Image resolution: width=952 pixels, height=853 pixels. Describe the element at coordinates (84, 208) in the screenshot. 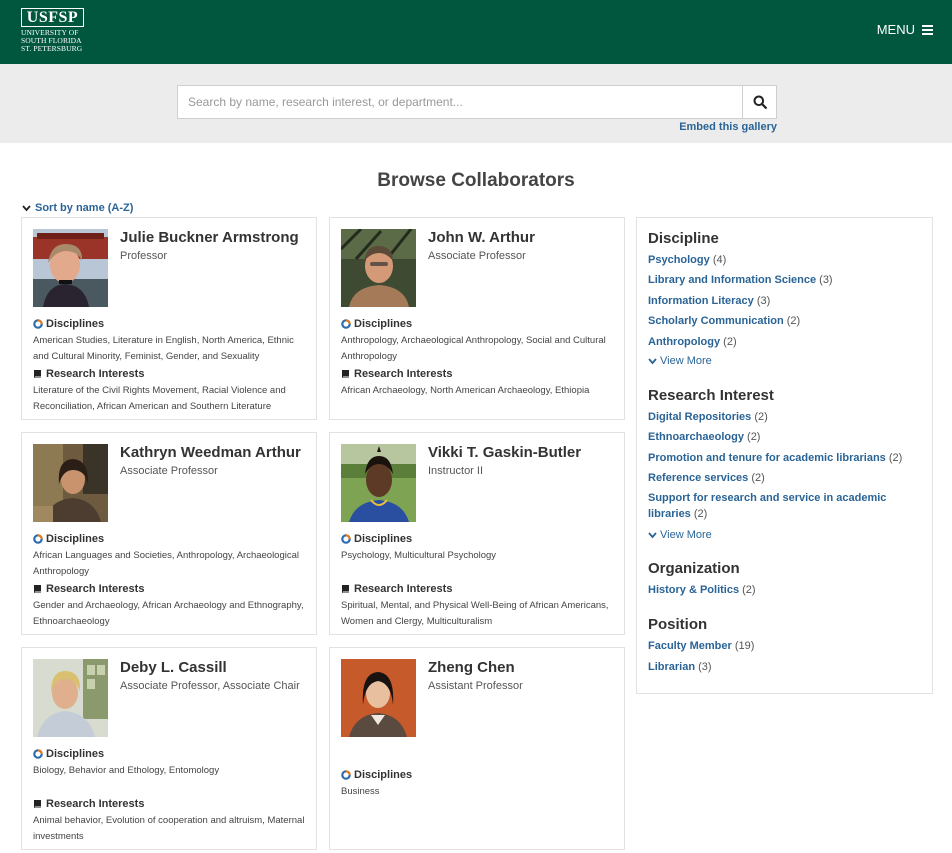

I see `sort-label: Sort by name (A-Z)` at that location.